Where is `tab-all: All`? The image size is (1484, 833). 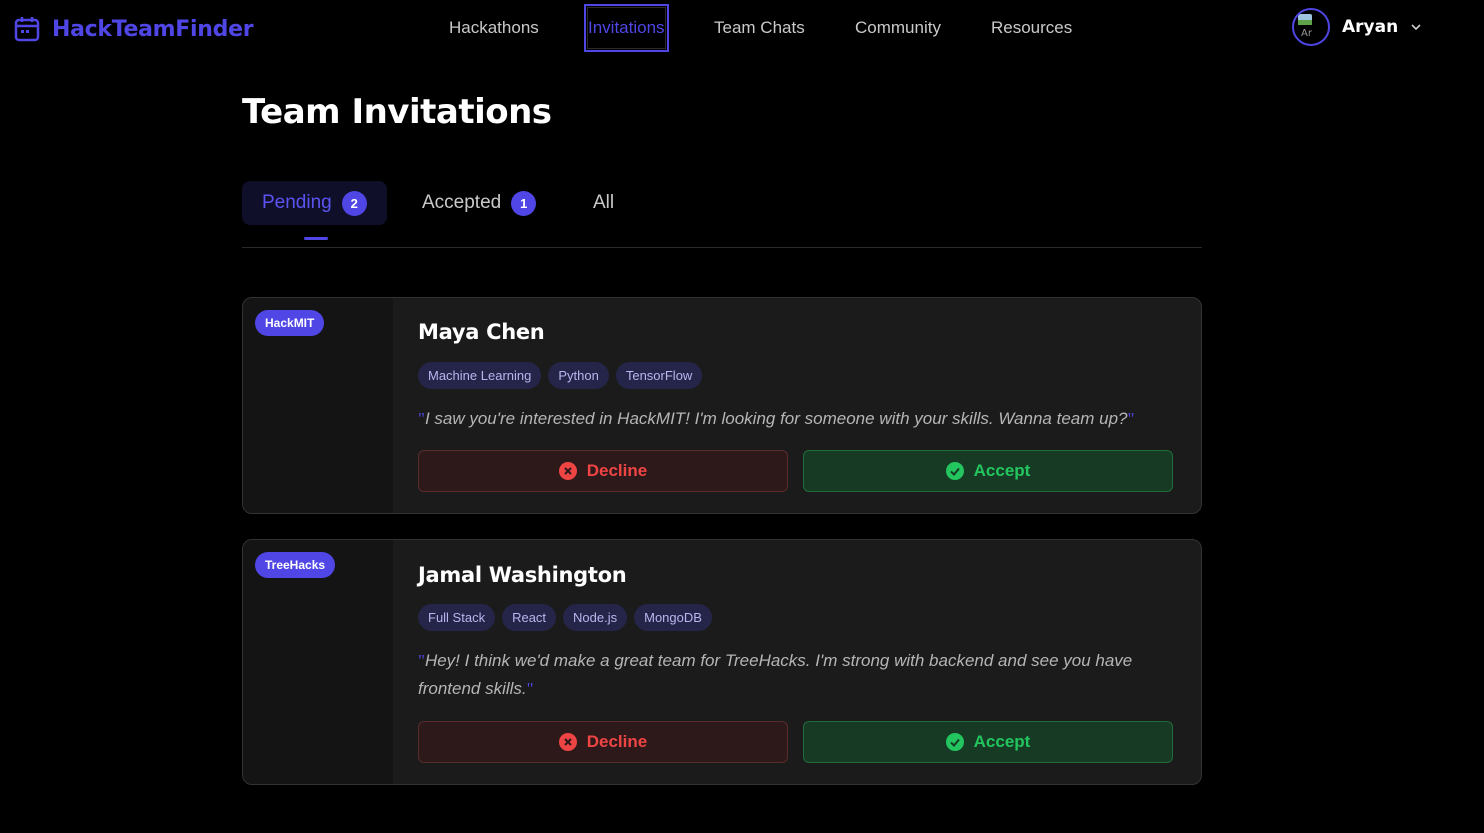 tab-all: All is located at coordinates (603, 203).